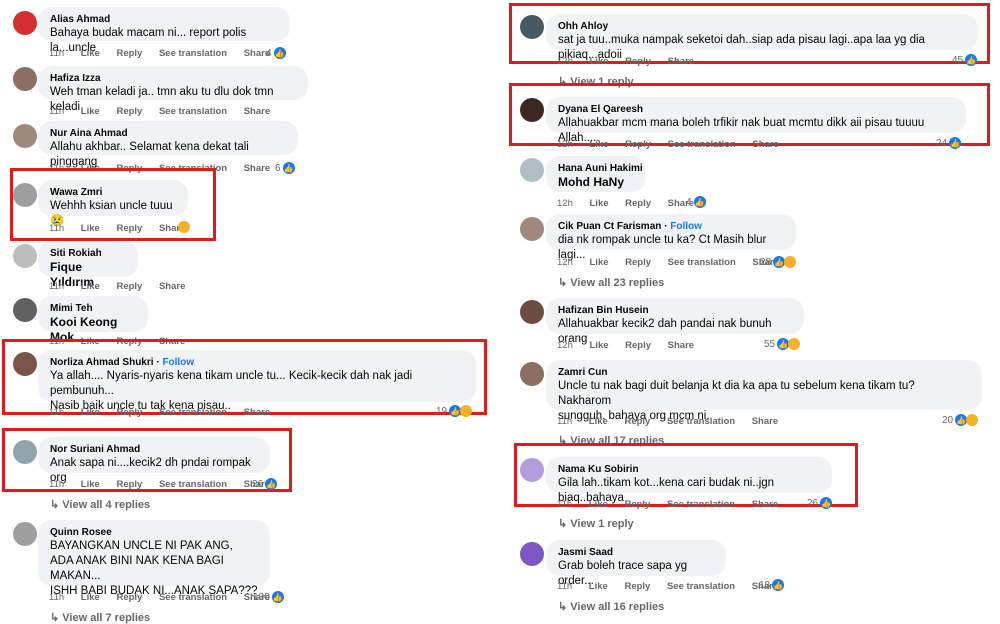 Image resolution: width=1000 pixels, height=624 pixels. What do you see at coordinates (100, 504) in the screenshot?
I see `view-replies-link: ↳ View all 4 replies` at bounding box center [100, 504].